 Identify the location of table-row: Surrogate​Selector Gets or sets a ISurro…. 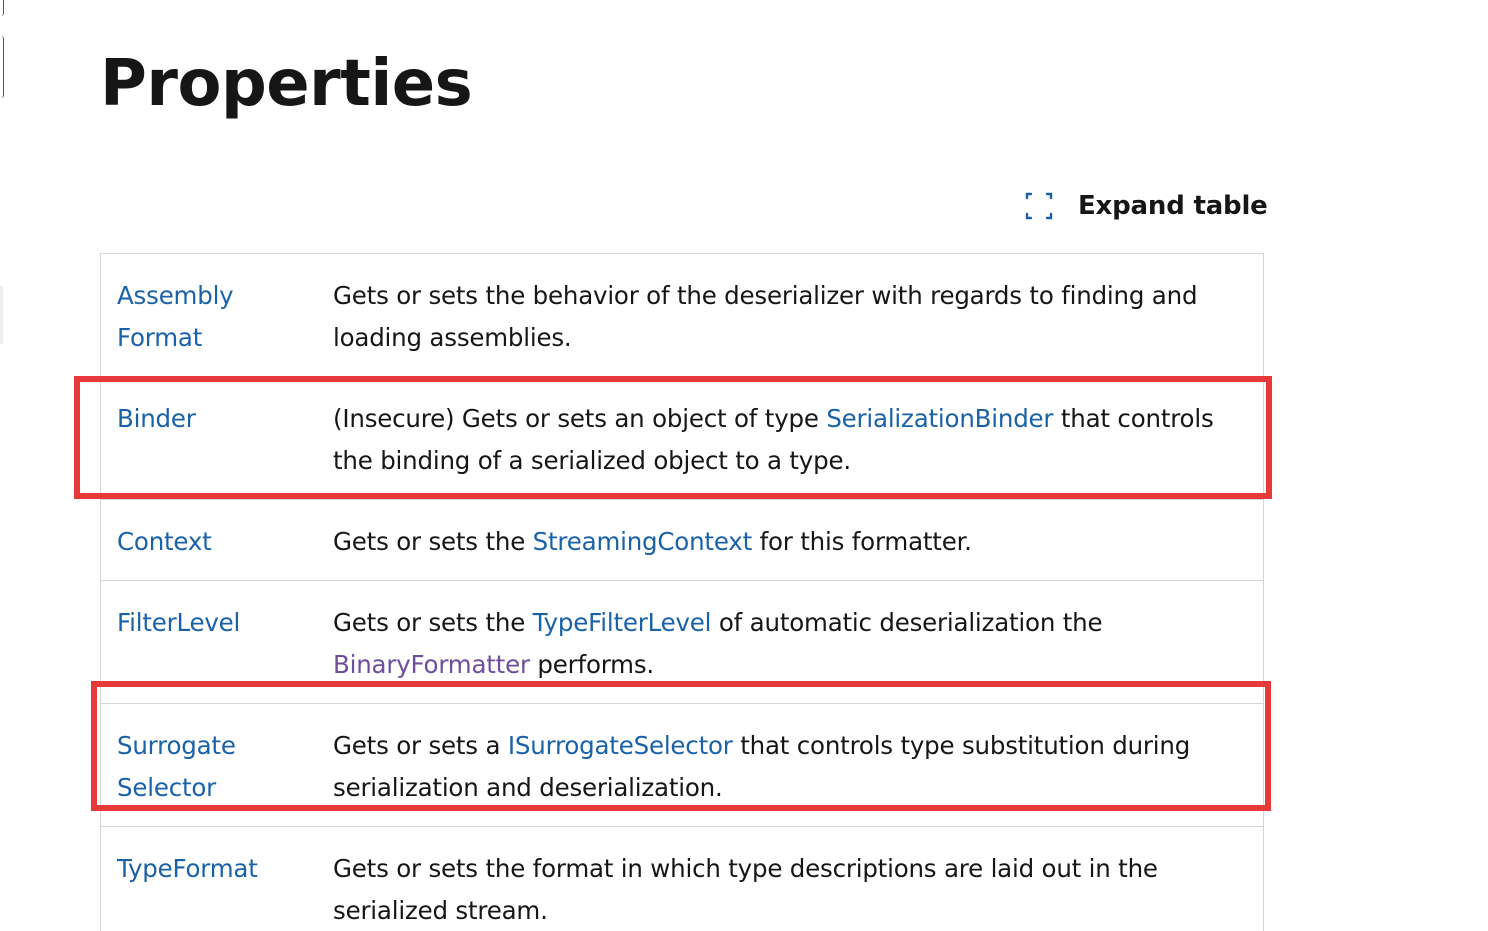
(682, 765).